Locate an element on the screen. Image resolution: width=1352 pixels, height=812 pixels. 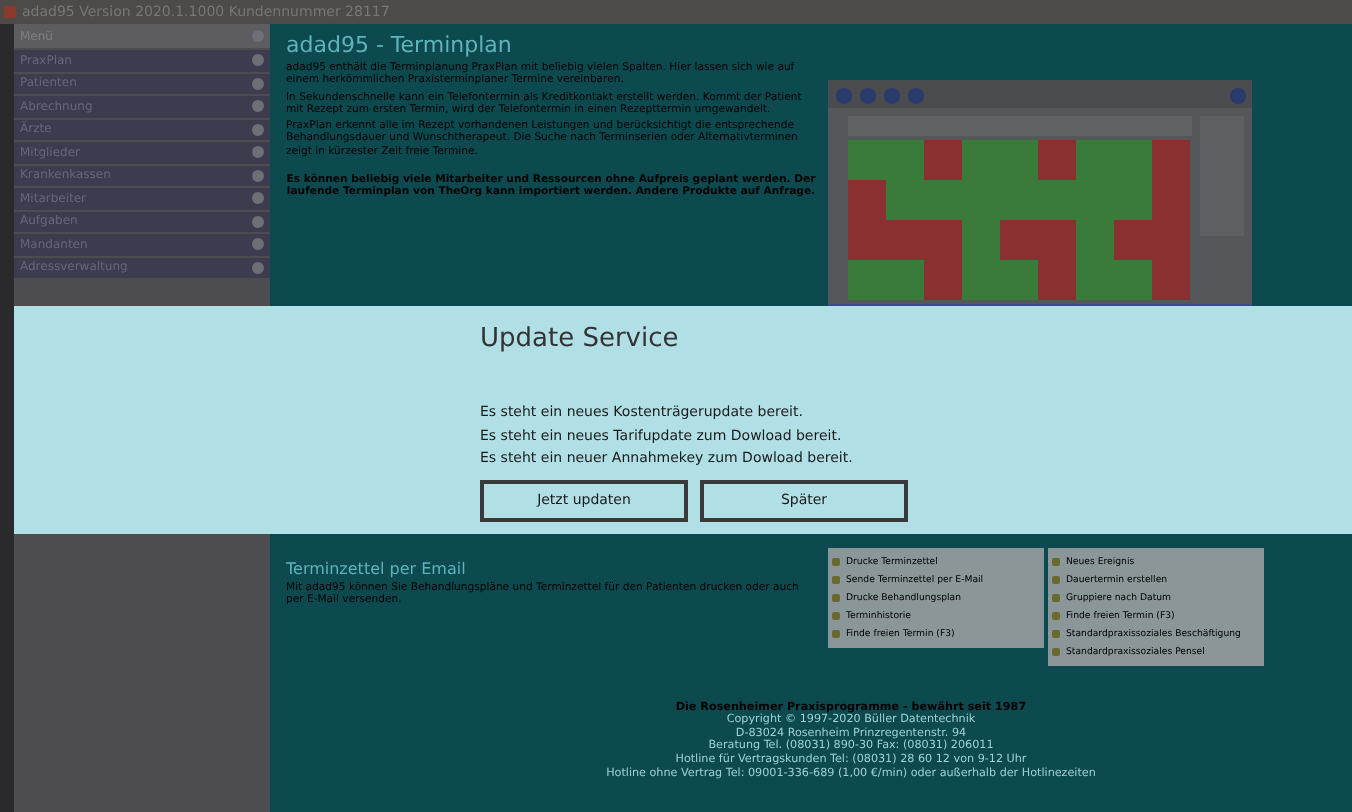
app-icon is located at coordinates (10, 12).